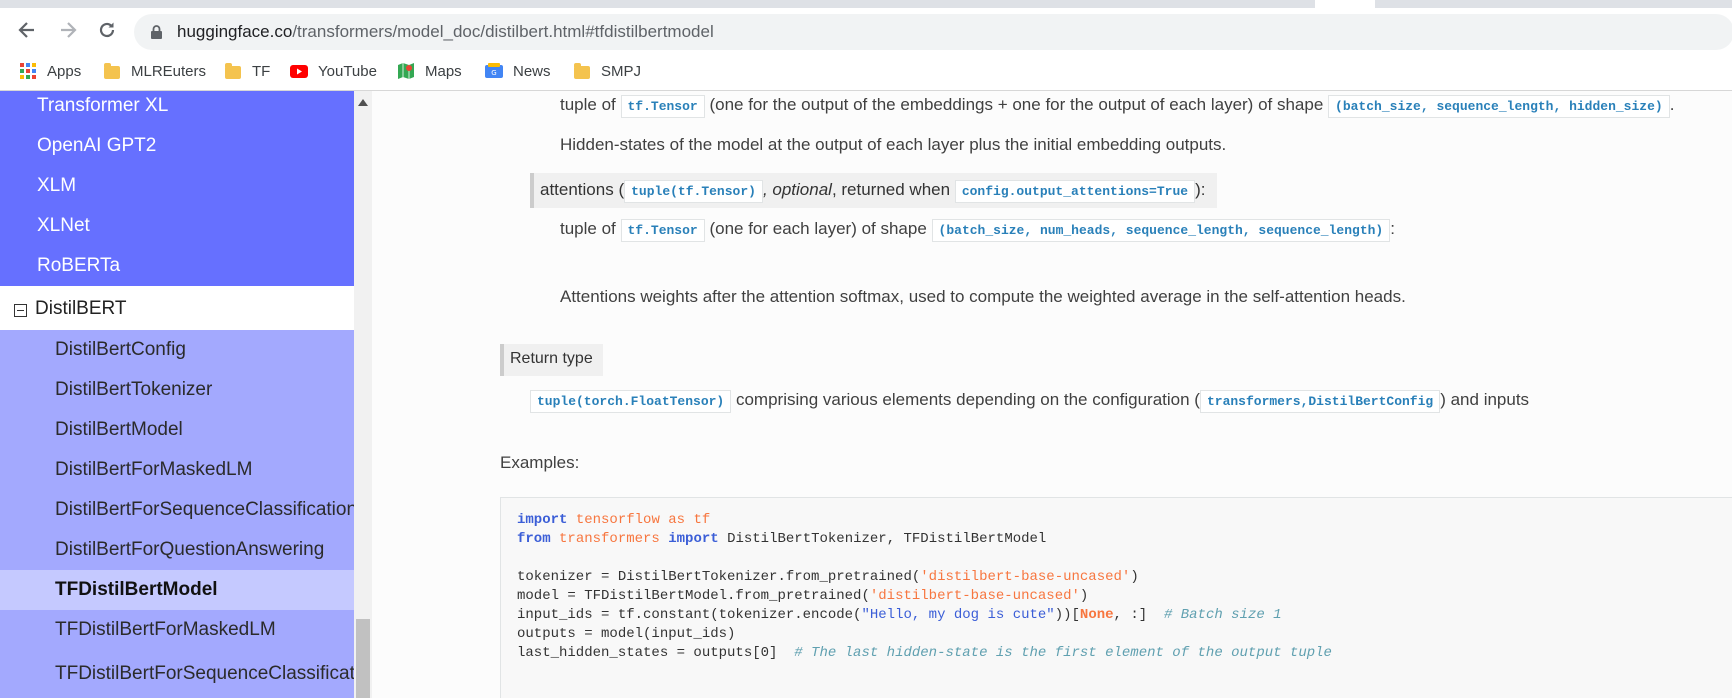 This screenshot has width=1732, height=698. Describe the element at coordinates (154, 469) in the screenshot. I see `sidebar-item-label: DistilBertForMaskedLM` at that location.